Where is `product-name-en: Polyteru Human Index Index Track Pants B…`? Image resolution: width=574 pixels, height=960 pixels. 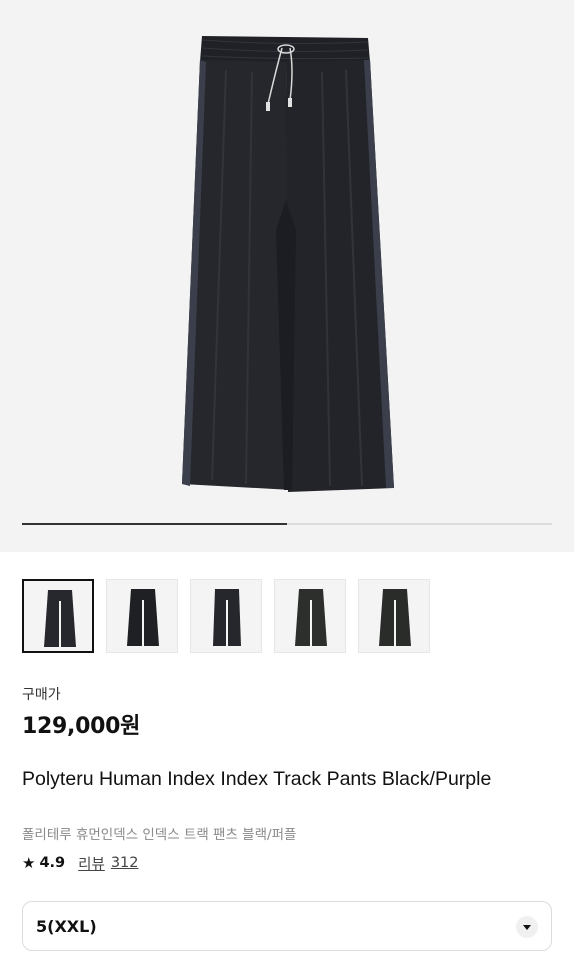
product-name-en: Polyteru Human Index Index Track Pants B… is located at coordinates (257, 779).